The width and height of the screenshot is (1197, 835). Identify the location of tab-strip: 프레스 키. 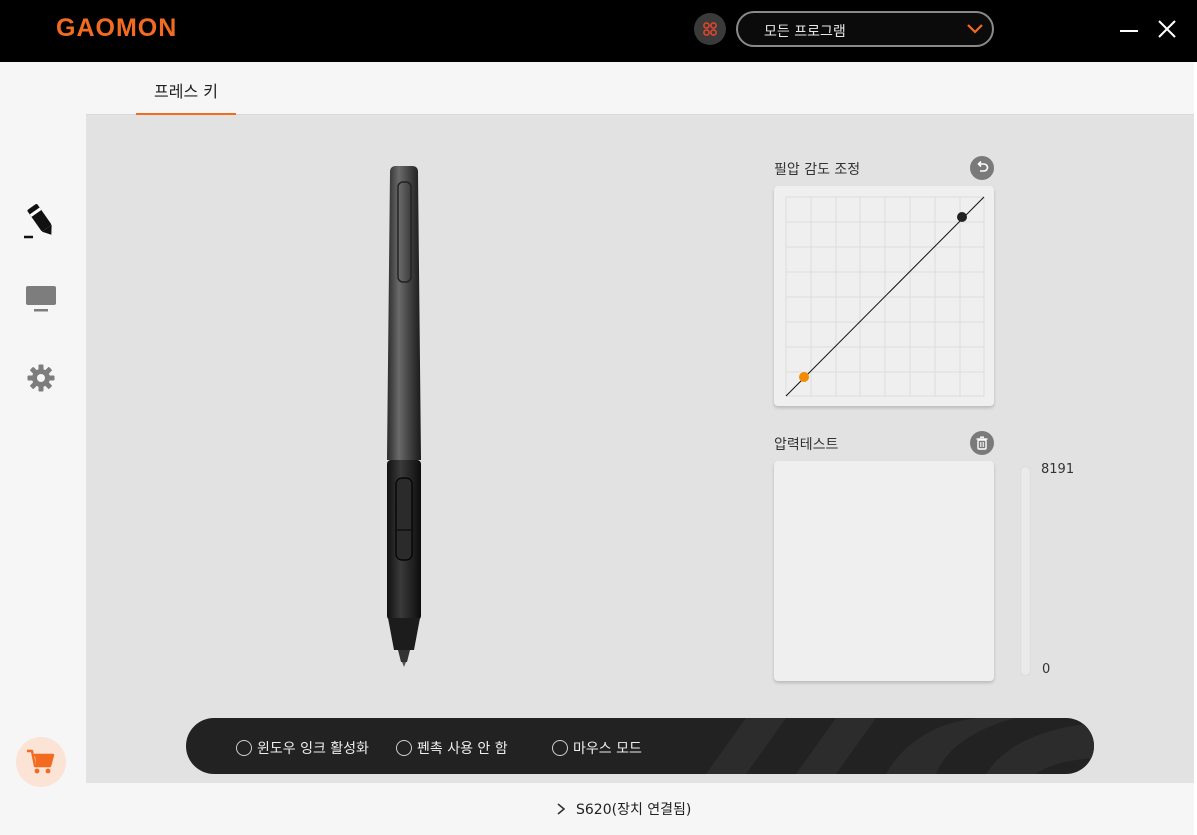
(641, 89).